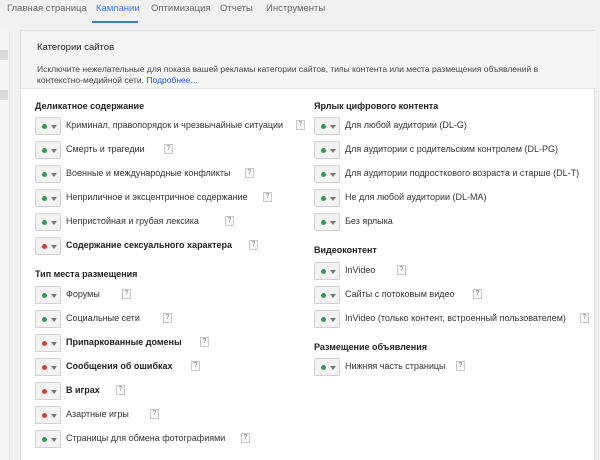  I want to click on tab-home: Главная страница, so click(47, 8).